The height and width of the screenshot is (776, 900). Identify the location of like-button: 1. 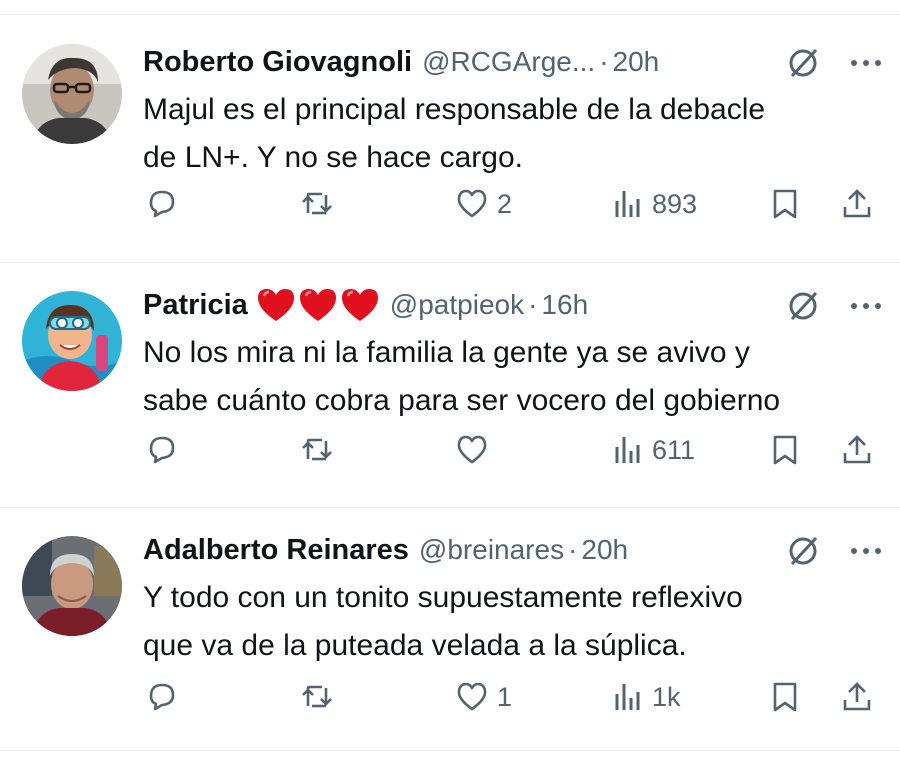
(483, 697).